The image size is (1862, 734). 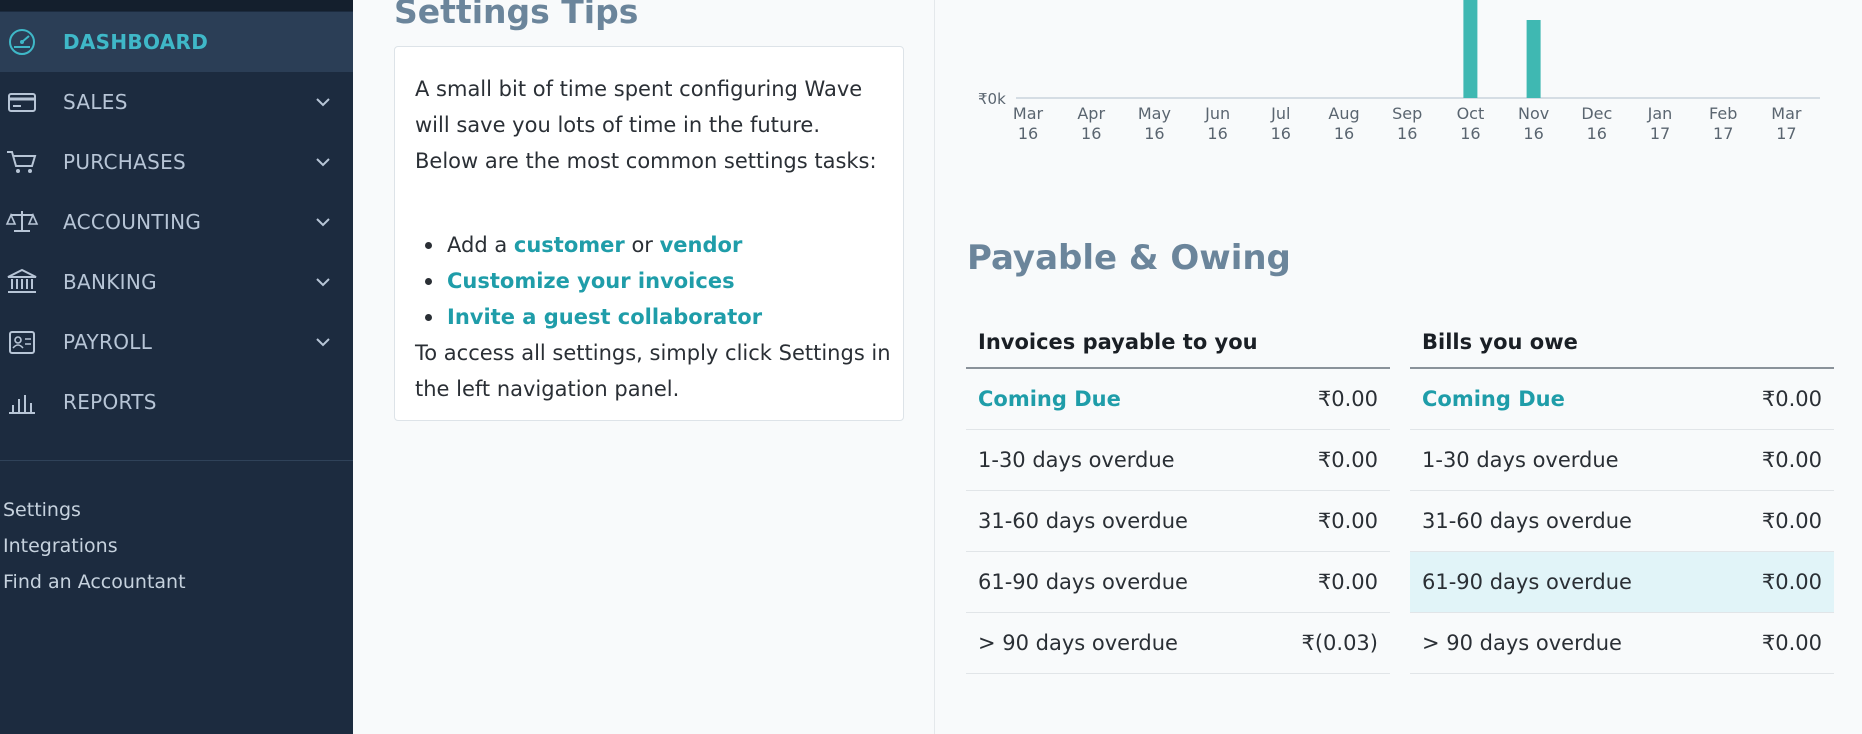 What do you see at coordinates (1083, 521) in the screenshot?
I see `row-label: 31-60 days overdue` at bounding box center [1083, 521].